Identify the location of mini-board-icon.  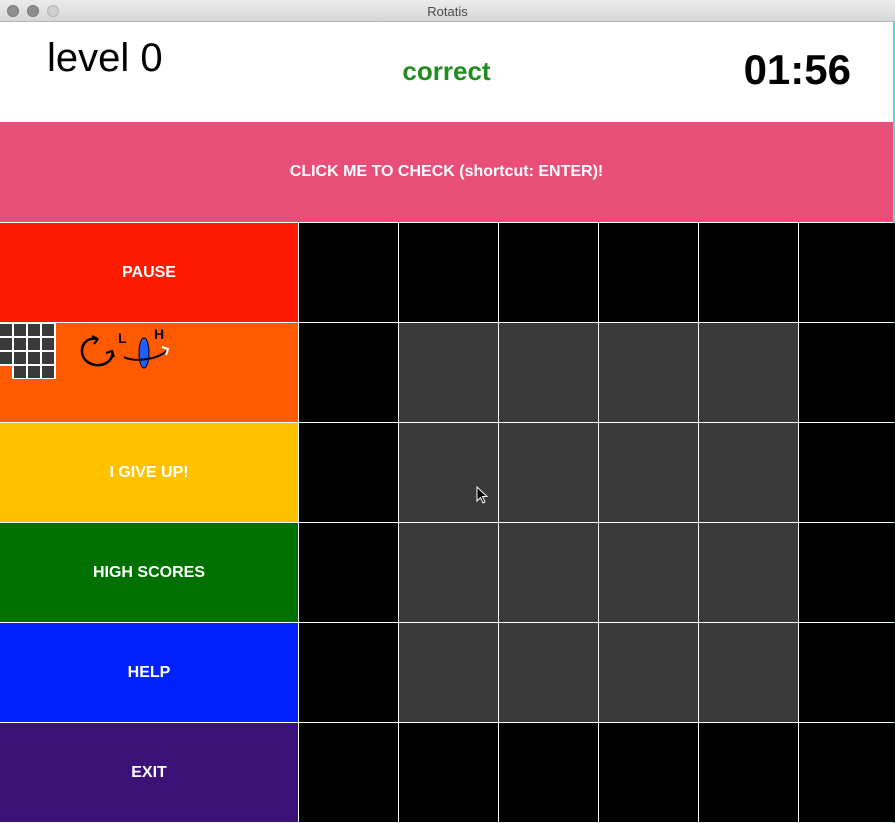
(28, 351).